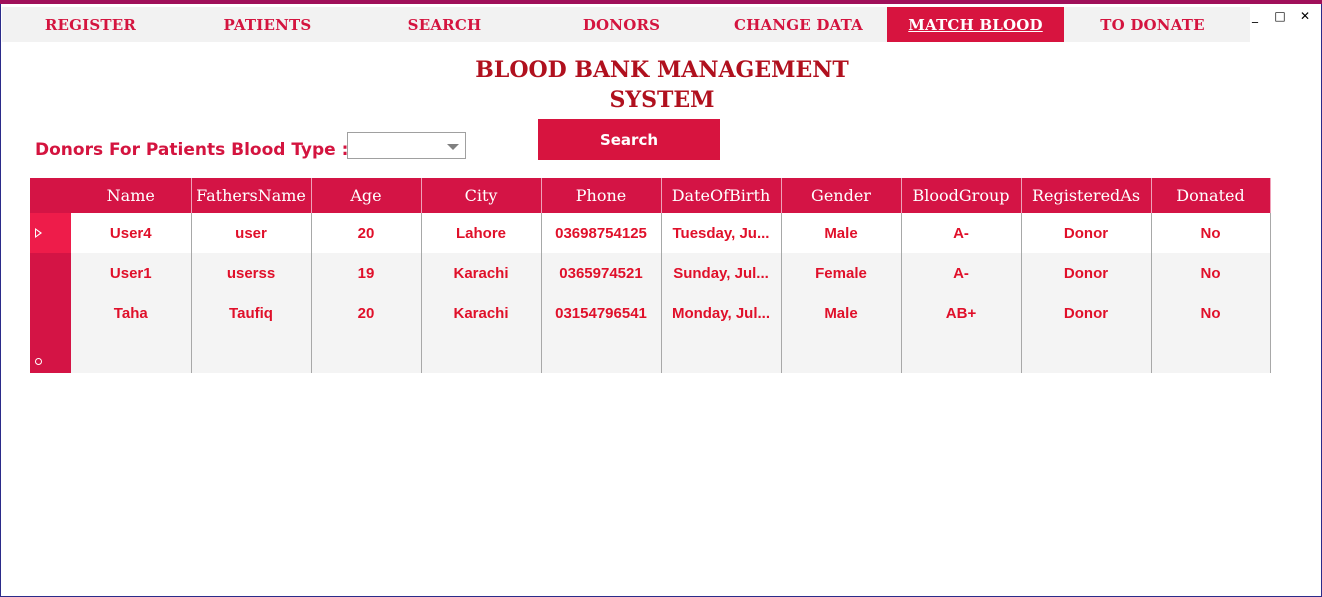 Image resolution: width=1322 pixels, height=597 pixels. I want to click on column-header-donated: Donated, so click(1211, 195).